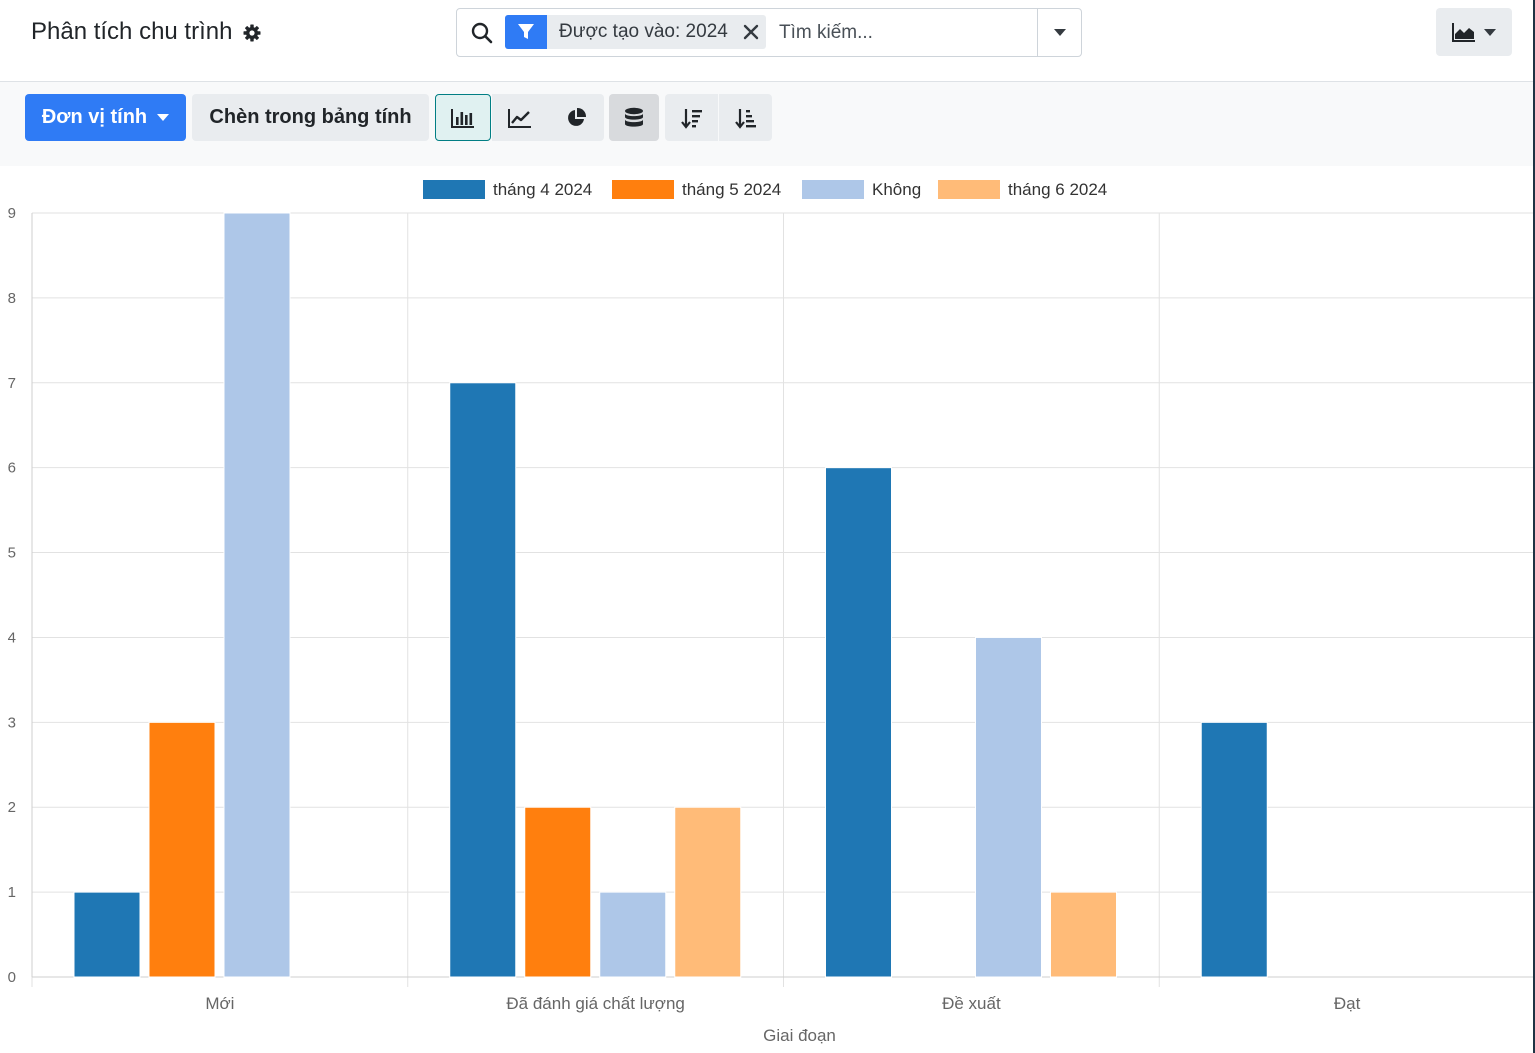 The width and height of the screenshot is (1535, 1053). I want to click on legend-label: tháng 5 2024, so click(731, 189).